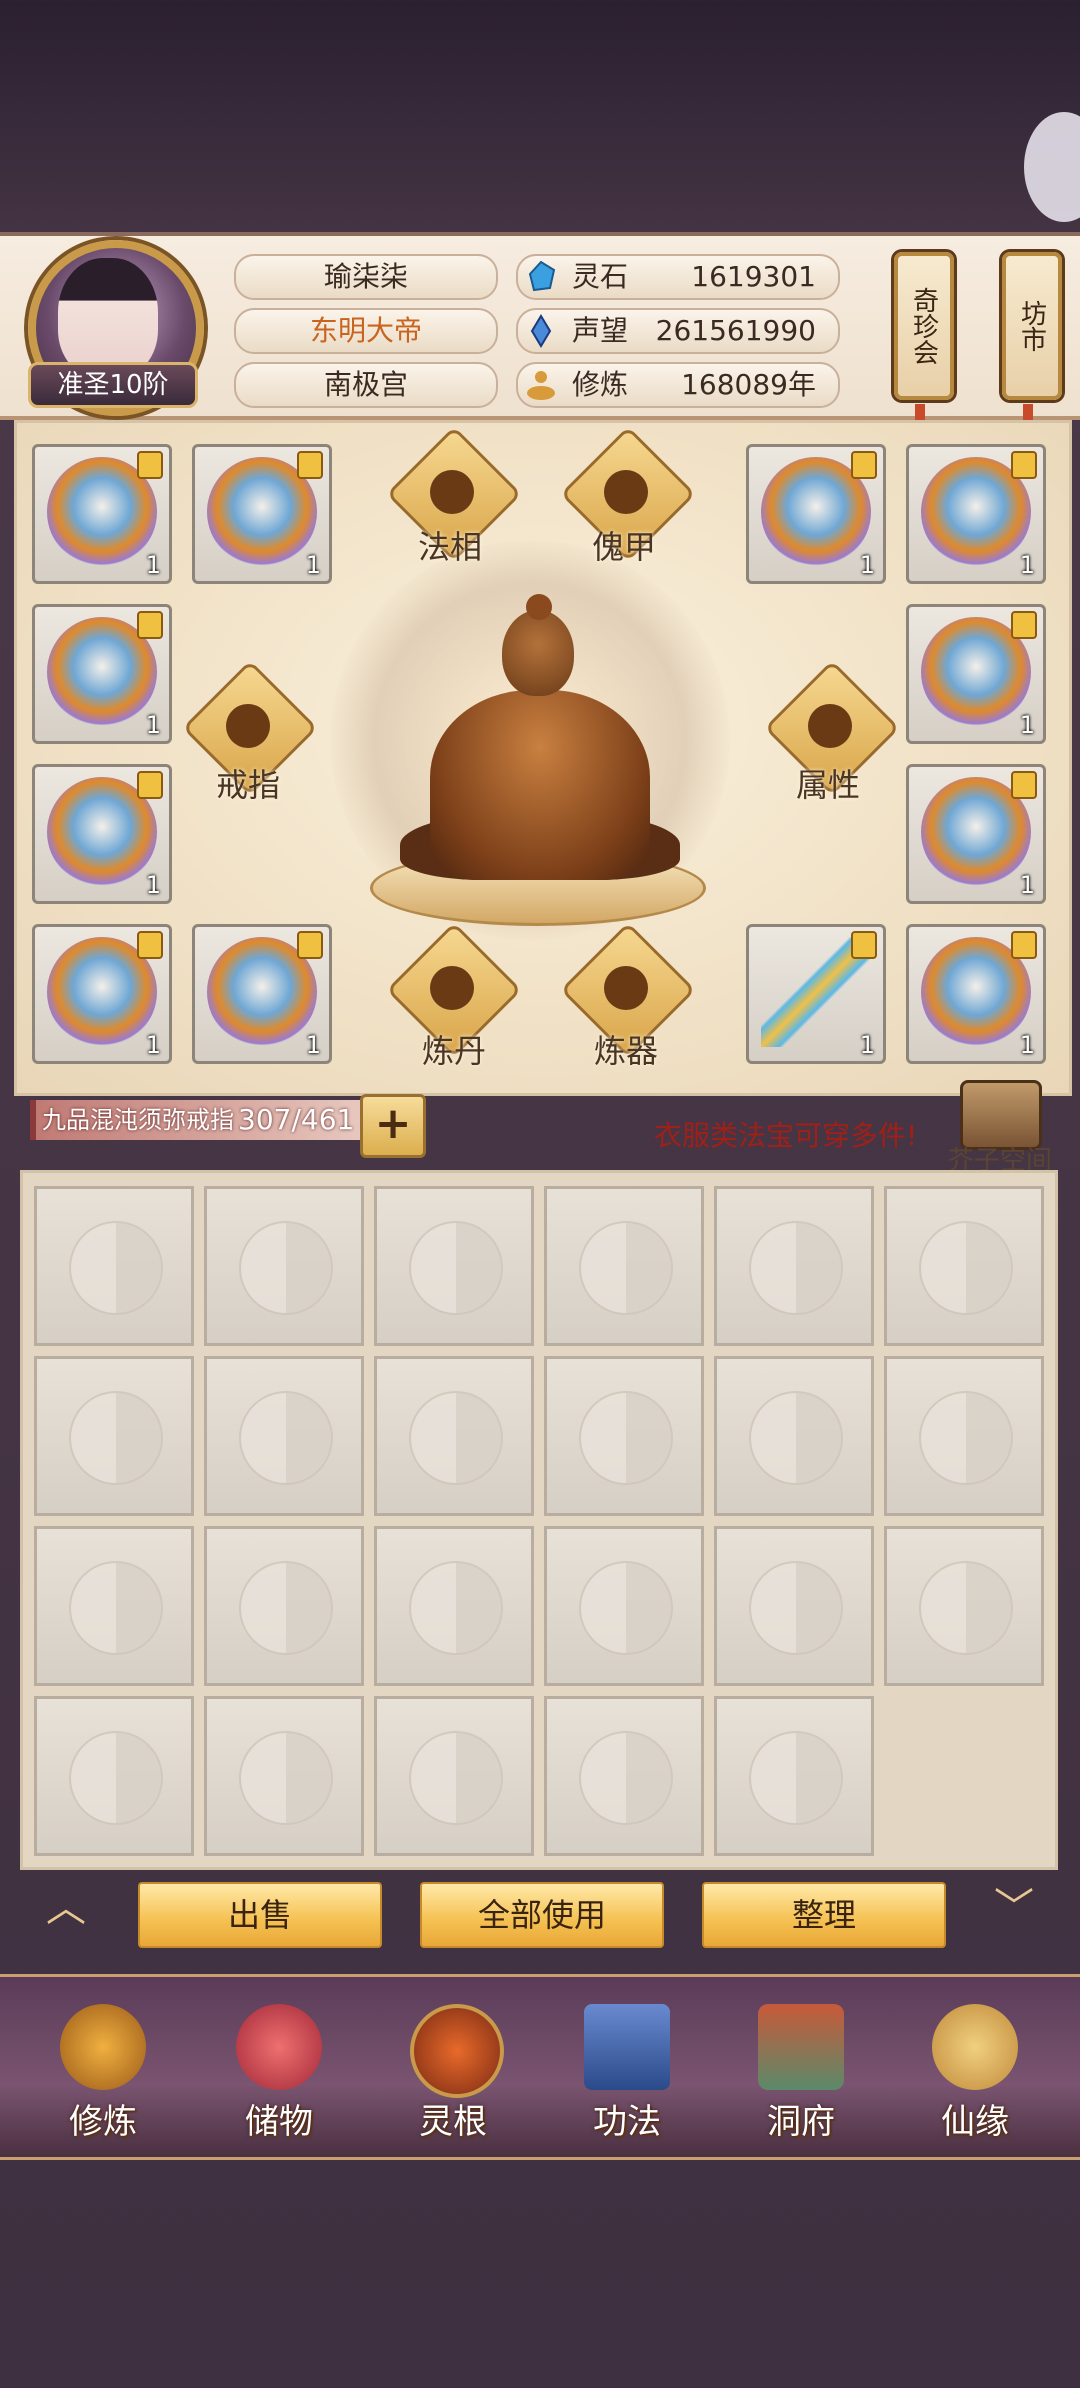 This screenshot has height=2388, width=1080. I want to click on nav-item-technique: 功法, so click(627, 2069).